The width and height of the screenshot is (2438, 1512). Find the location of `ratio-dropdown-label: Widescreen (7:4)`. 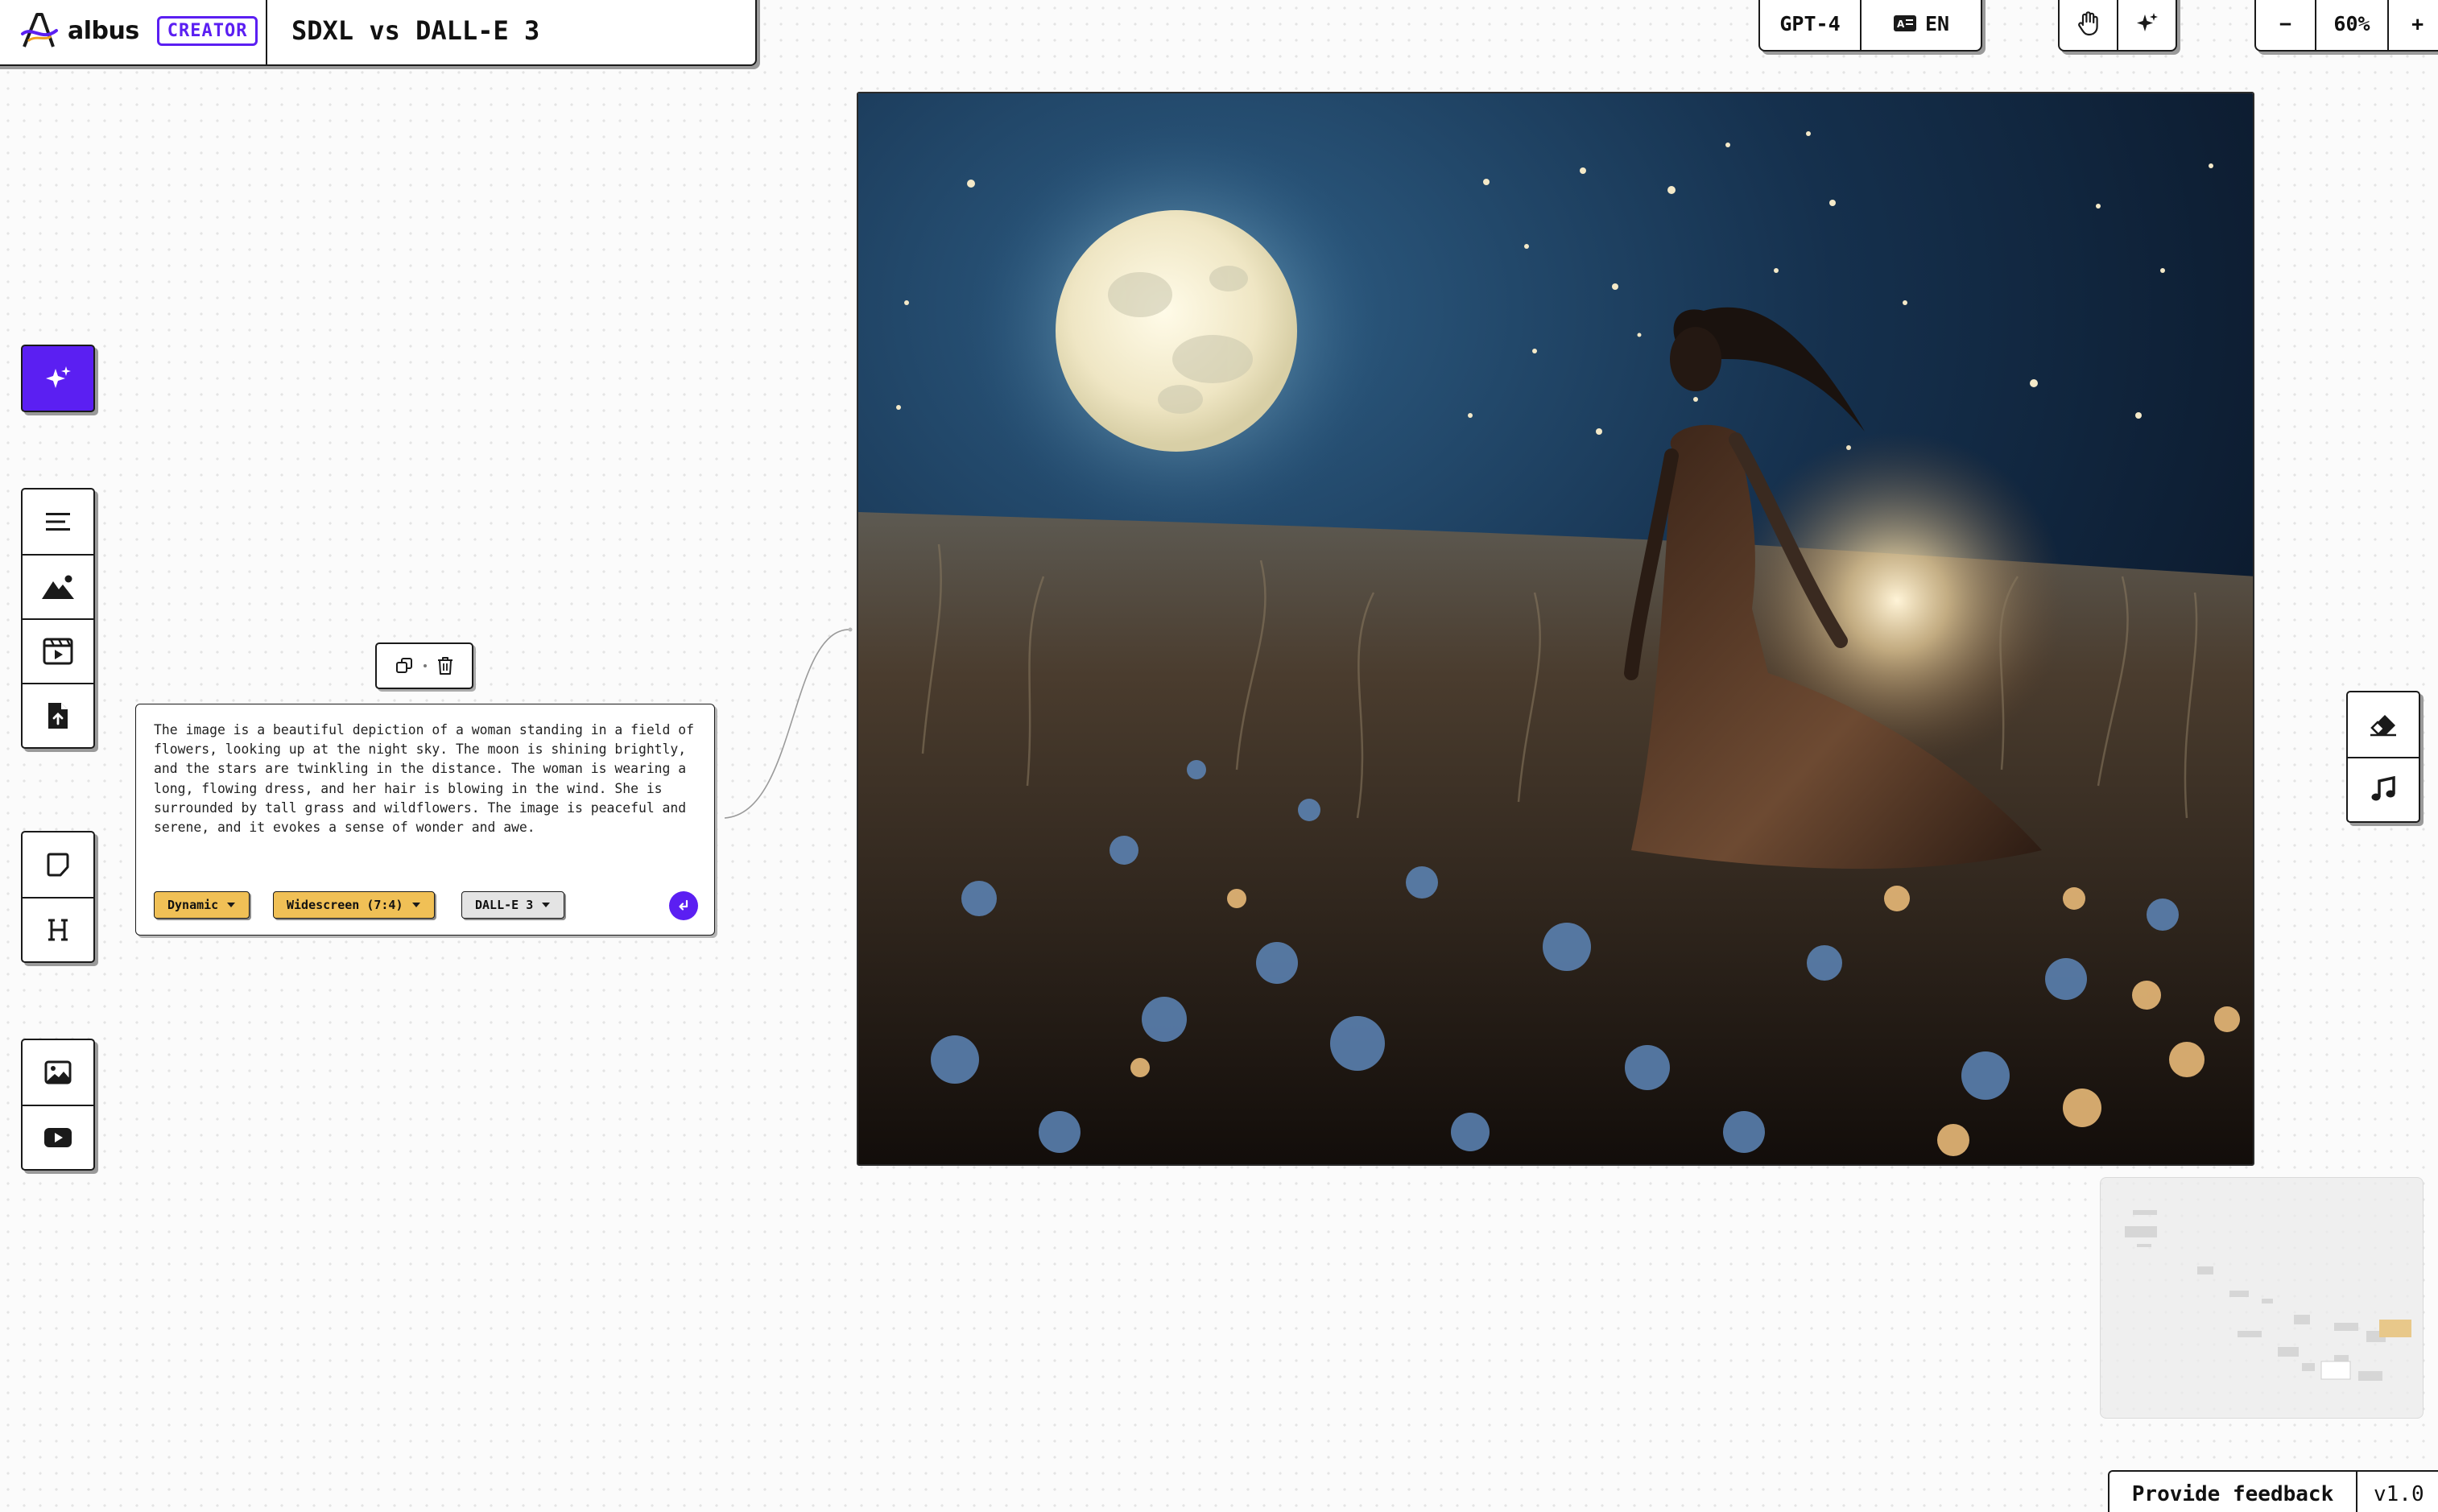

ratio-dropdown-label: Widescreen (7:4) is located at coordinates (345, 905).